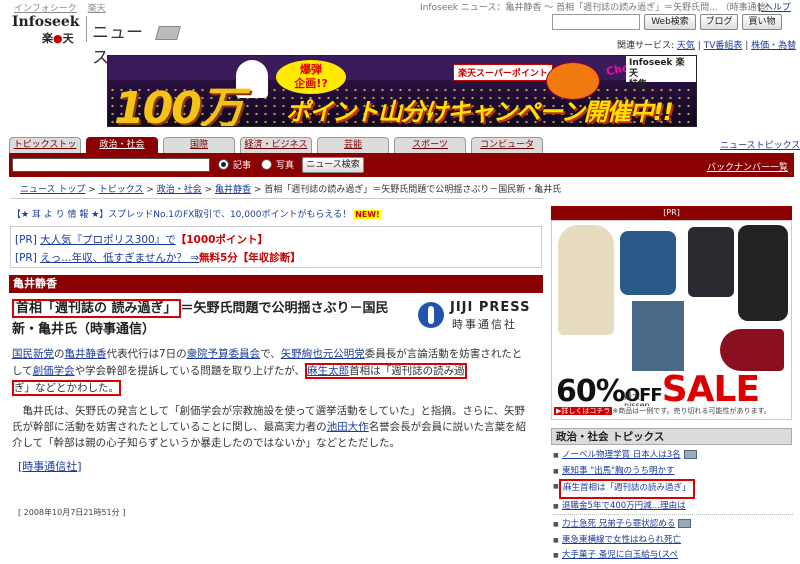  I want to click on topic-item: 退職金5年で400万円減…理由は, so click(673, 507).